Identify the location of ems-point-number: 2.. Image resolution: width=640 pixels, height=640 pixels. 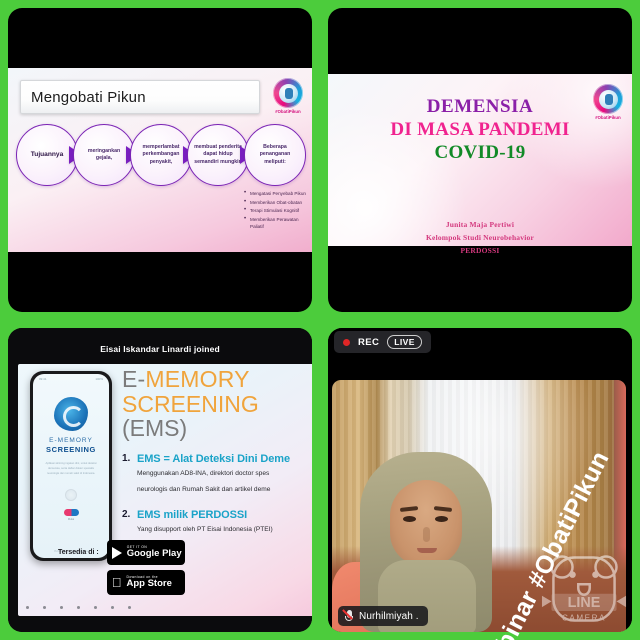
(126, 515).